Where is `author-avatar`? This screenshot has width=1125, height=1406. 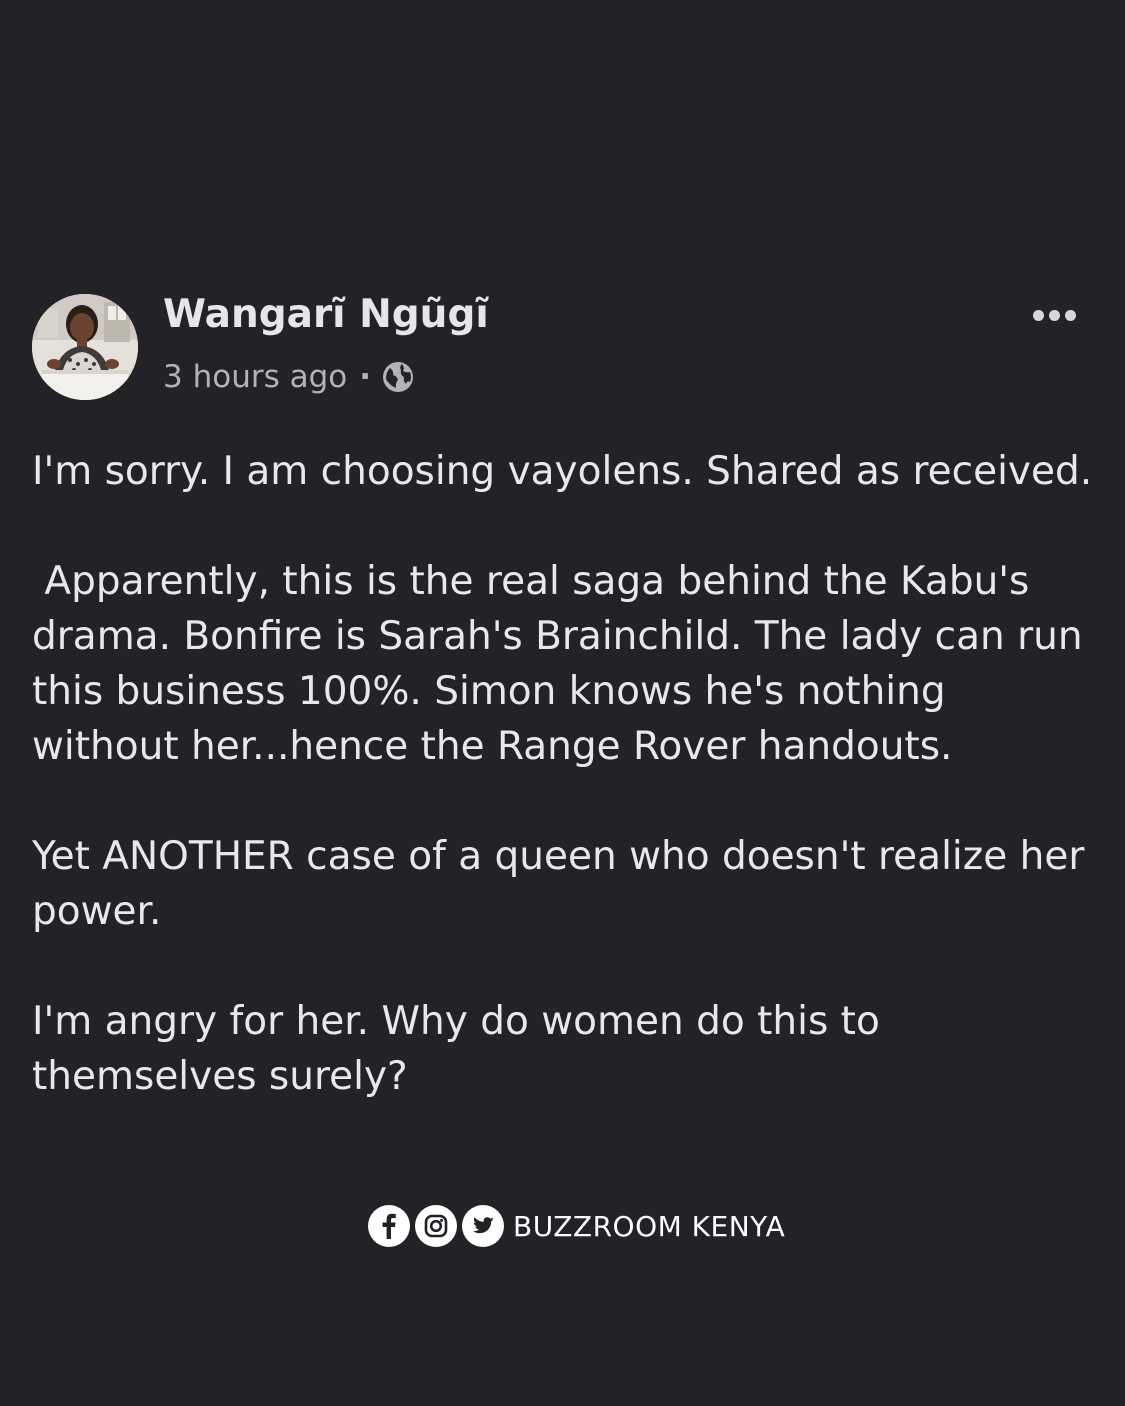 author-avatar is located at coordinates (85, 347).